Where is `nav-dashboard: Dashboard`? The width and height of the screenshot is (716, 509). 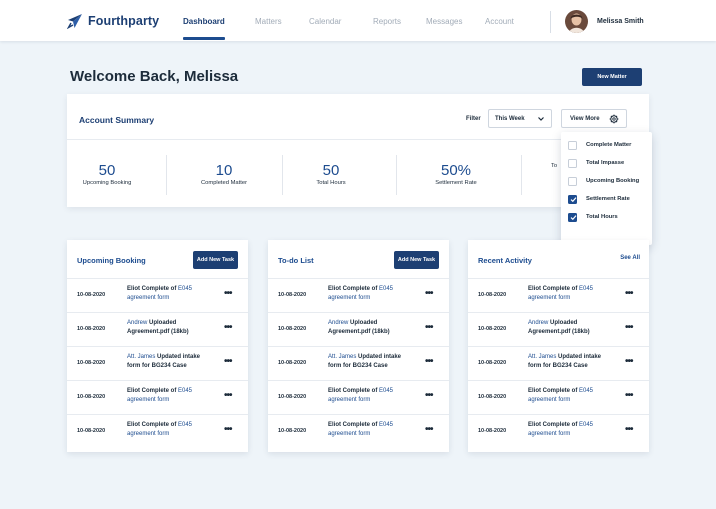
nav-dashboard: Dashboard is located at coordinates (204, 21).